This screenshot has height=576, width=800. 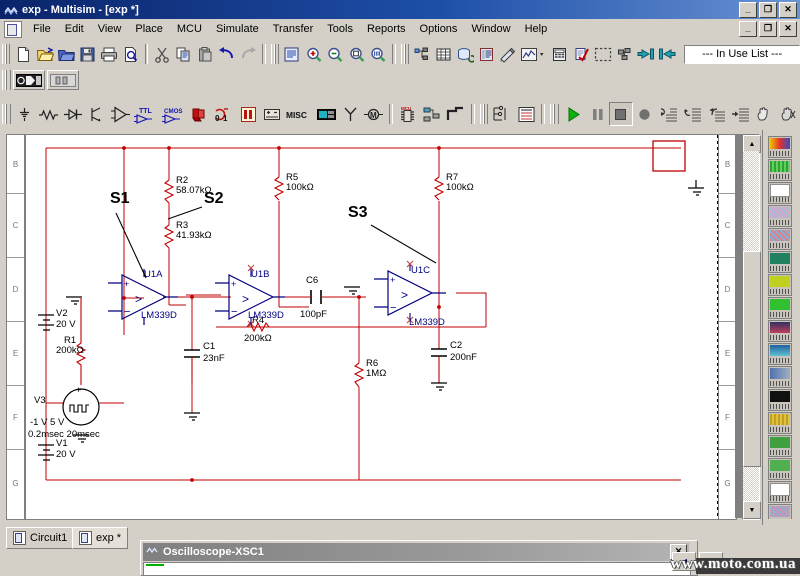 What do you see at coordinates (40, 538) in the screenshot?
I see `tab-circuit1: Circuit1` at bounding box center [40, 538].